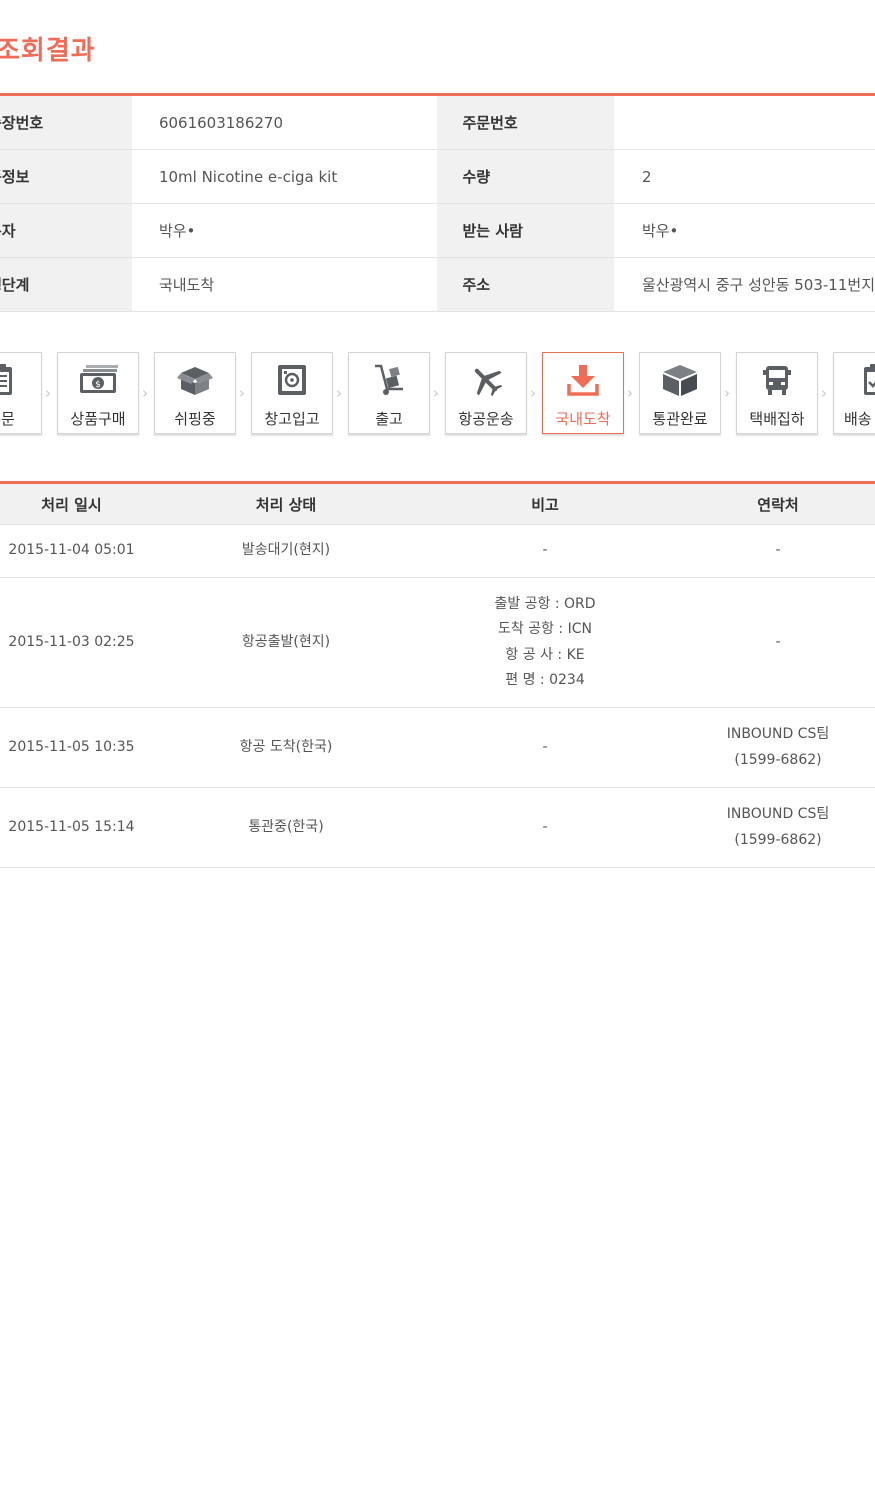 The height and width of the screenshot is (1495, 875). I want to click on step-label: 출고, so click(389, 419).